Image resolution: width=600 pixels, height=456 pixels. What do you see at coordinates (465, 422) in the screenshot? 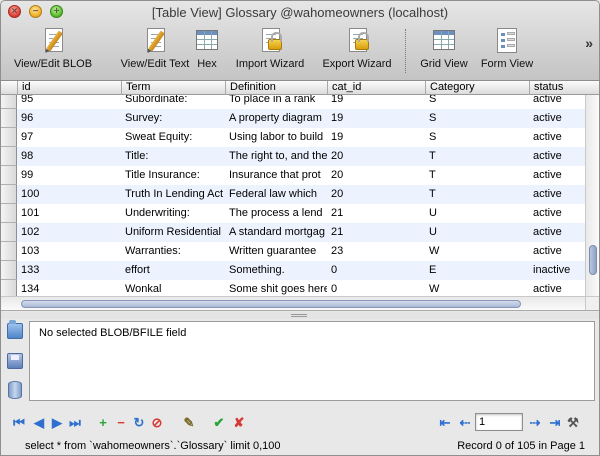
I see `prev-page-icon: ⇠` at bounding box center [465, 422].